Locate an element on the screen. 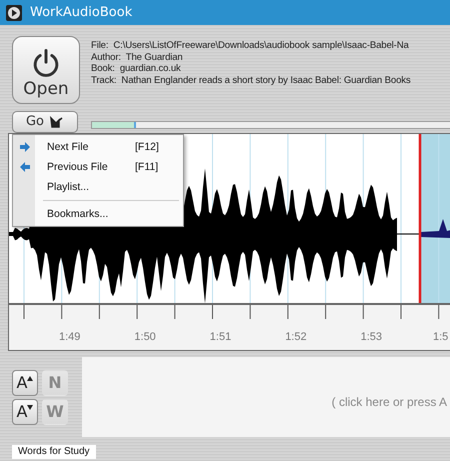 This screenshot has width=450, height=461. arrow-right-icon is located at coordinates (25, 147).